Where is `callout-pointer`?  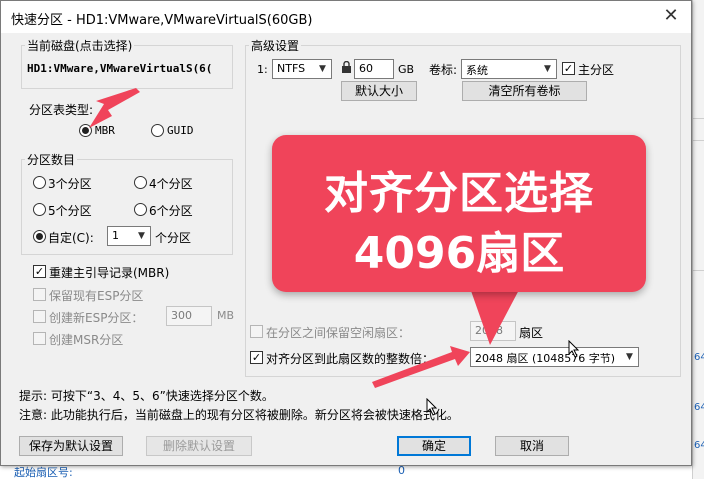
callout-pointer is located at coordinates (495, 316).